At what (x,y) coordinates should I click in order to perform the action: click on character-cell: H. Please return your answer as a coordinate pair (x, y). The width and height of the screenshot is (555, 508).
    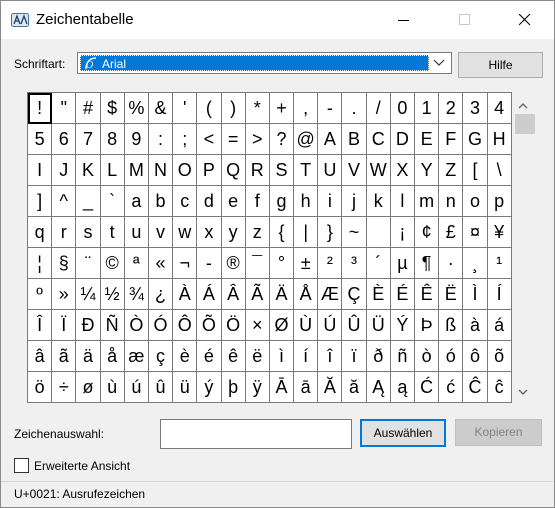
    Looking at the image, I should click on (499, 139).